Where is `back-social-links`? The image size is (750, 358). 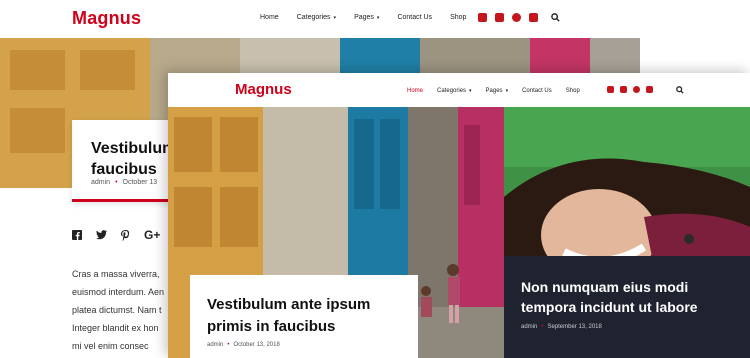 back-social-links is located at coordinates (508, 17).